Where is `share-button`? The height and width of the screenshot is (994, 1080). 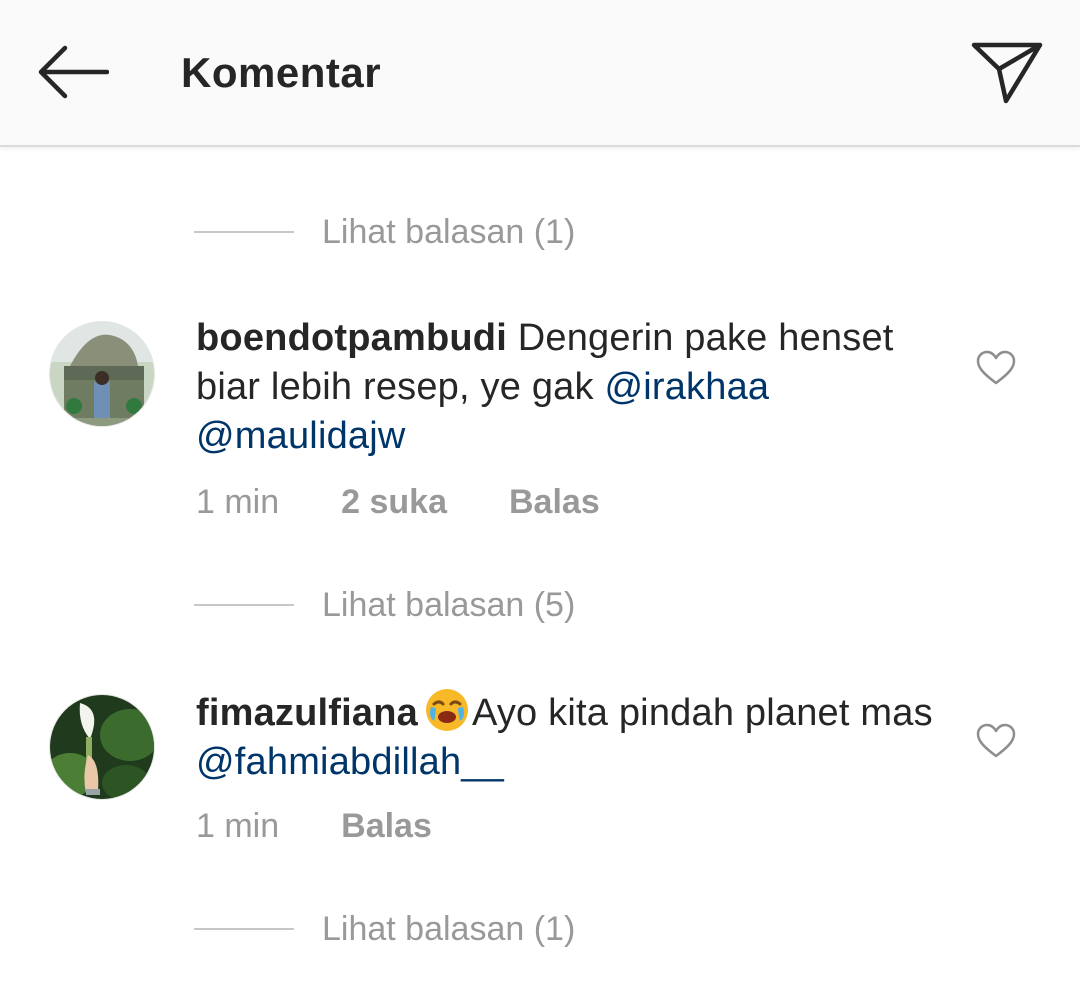
share-button is located at coordinates (1007, 72).